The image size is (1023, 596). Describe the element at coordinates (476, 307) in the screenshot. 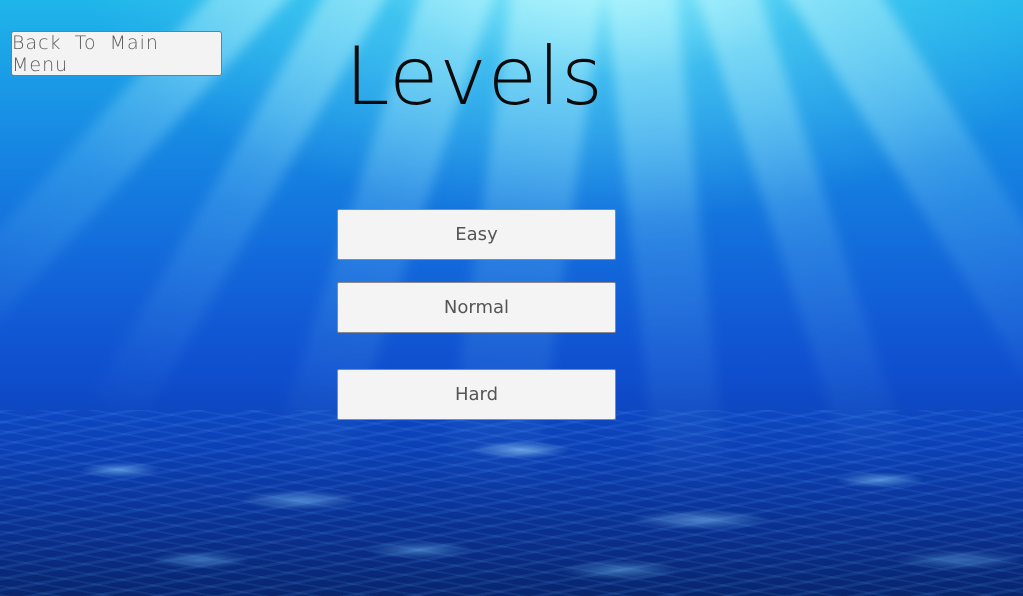

I see `normal-level-button: Normal` at that location.